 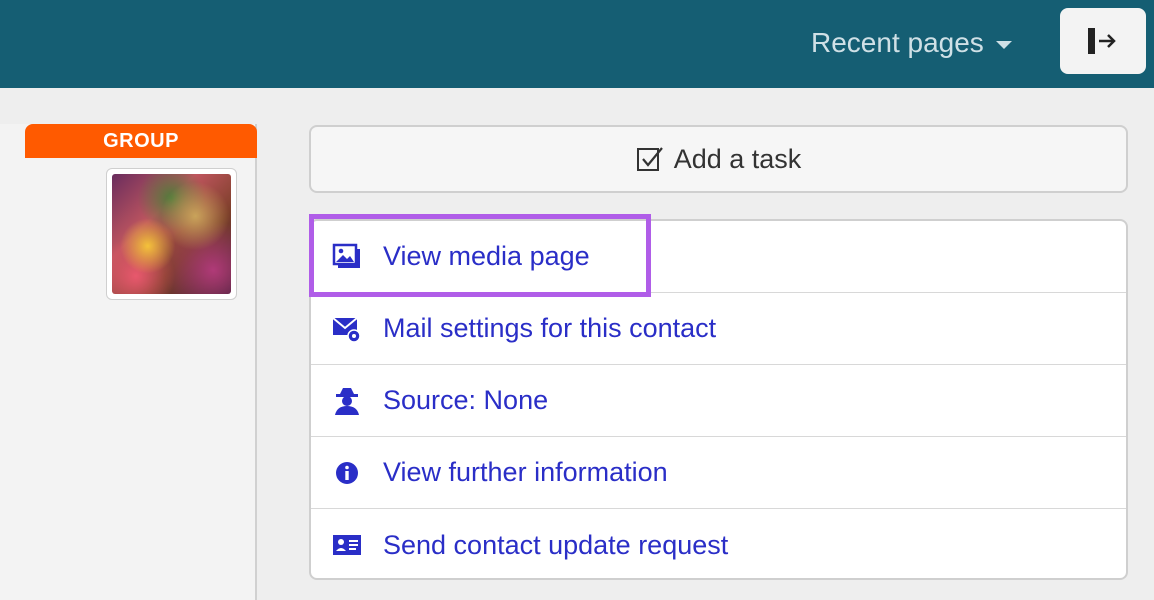 I want to click on logout-button, so click(x=1103, y=41).